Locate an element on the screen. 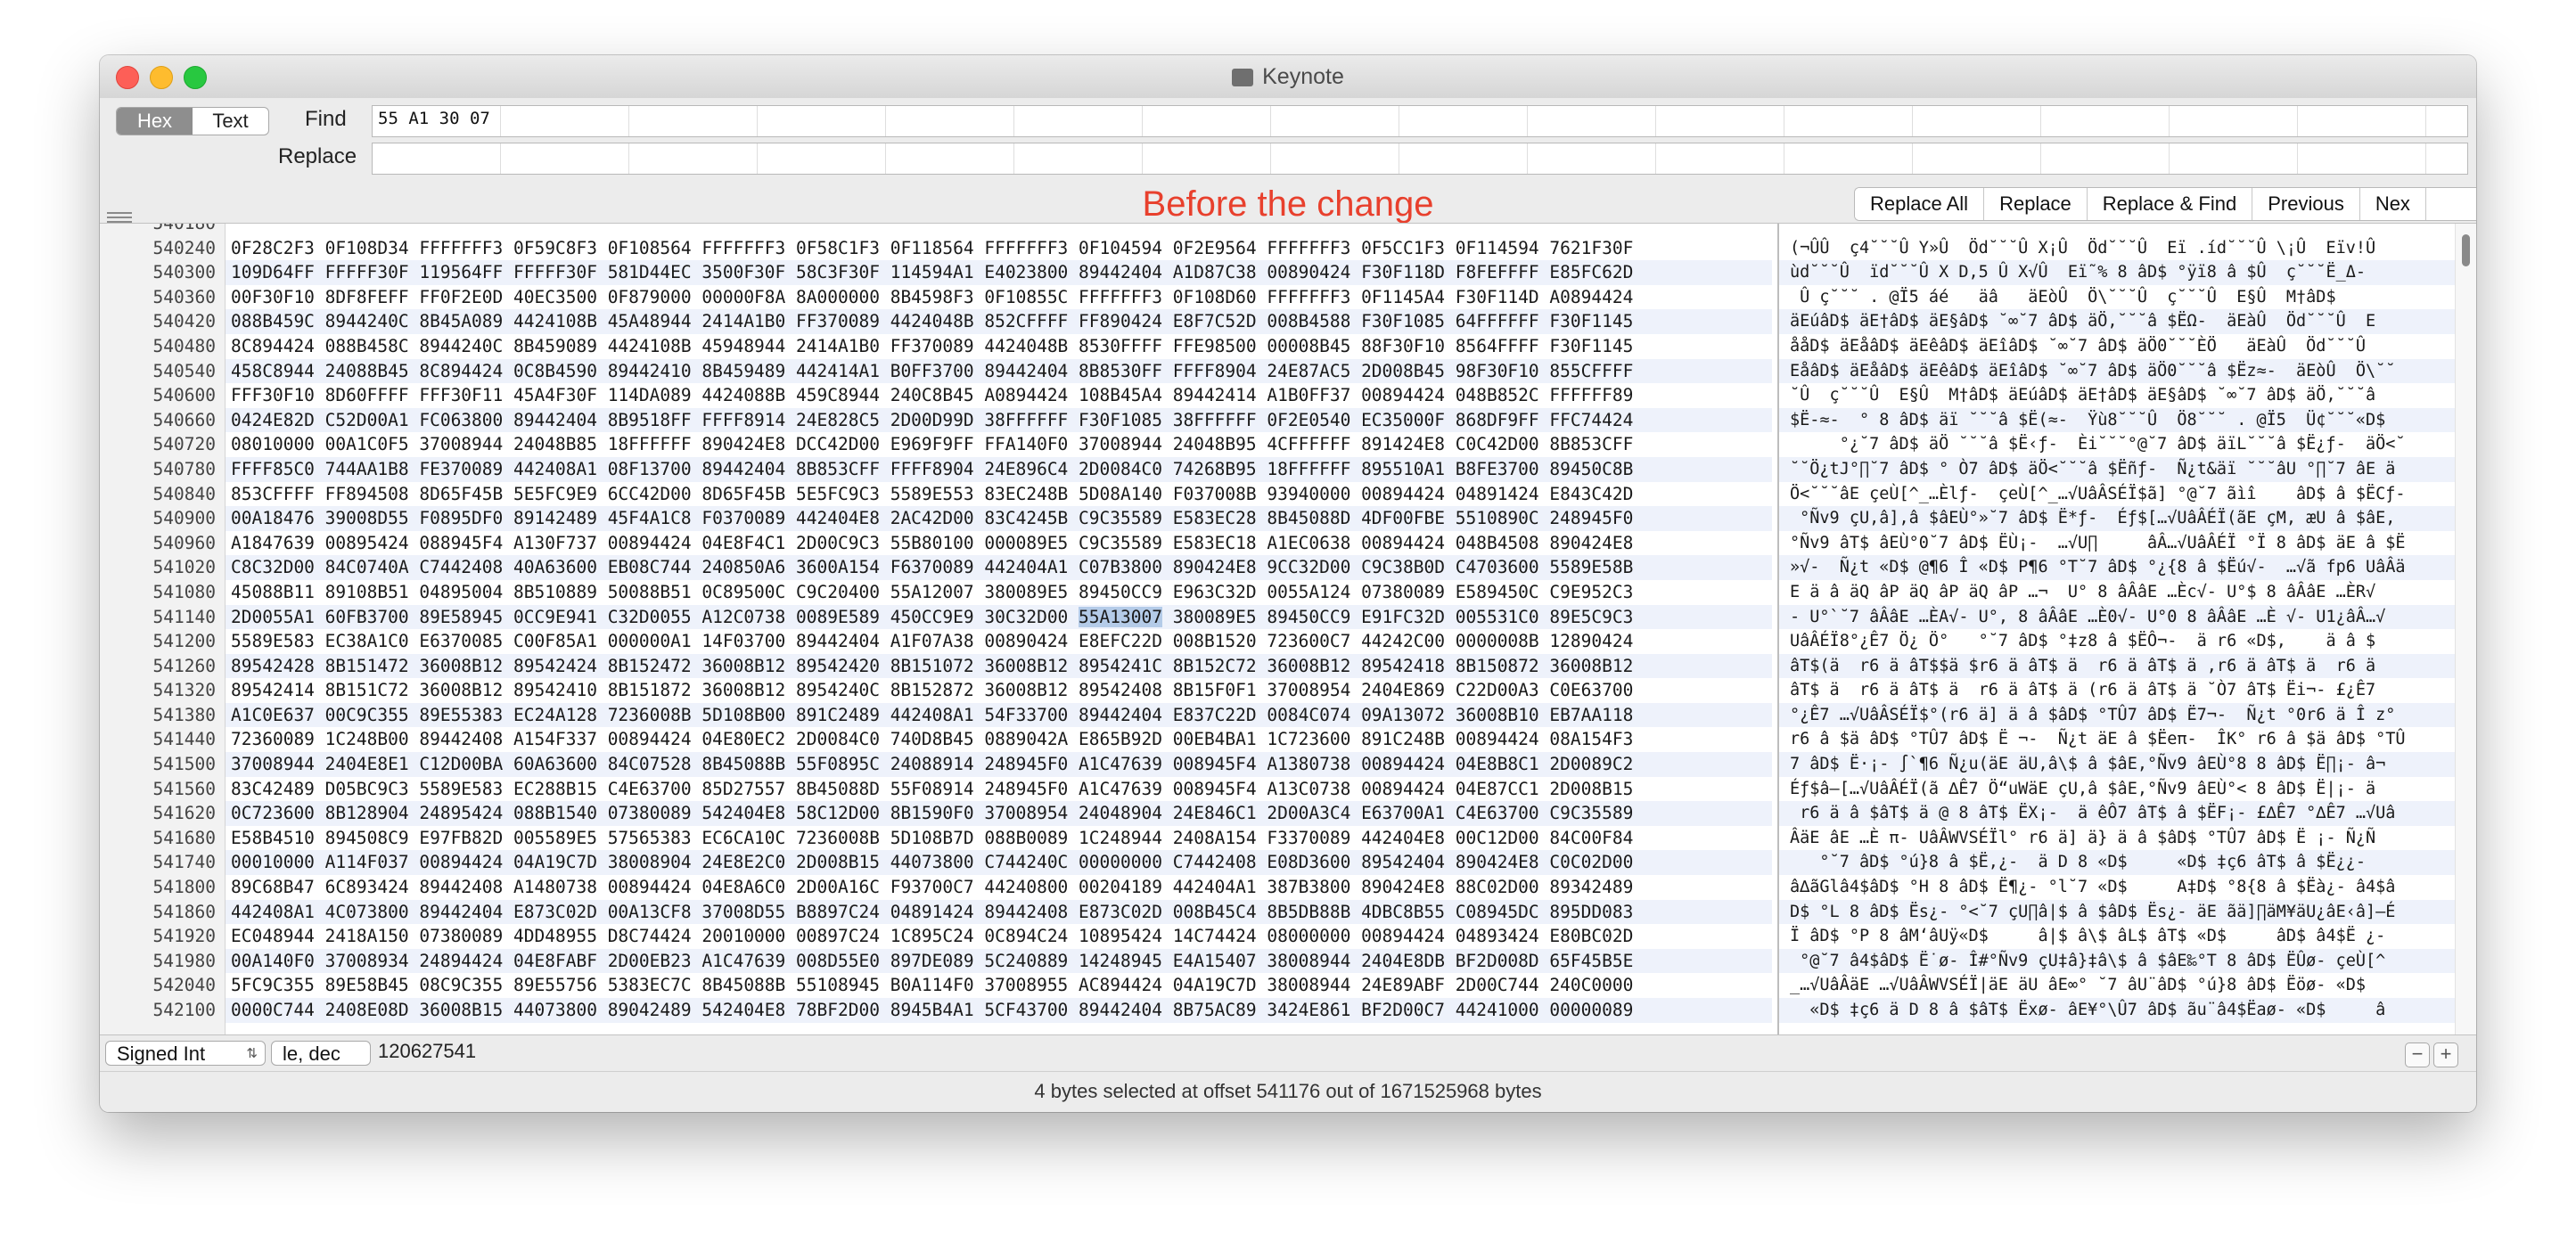  hex-word: 37008955 is located at coordinates (1026, 985).